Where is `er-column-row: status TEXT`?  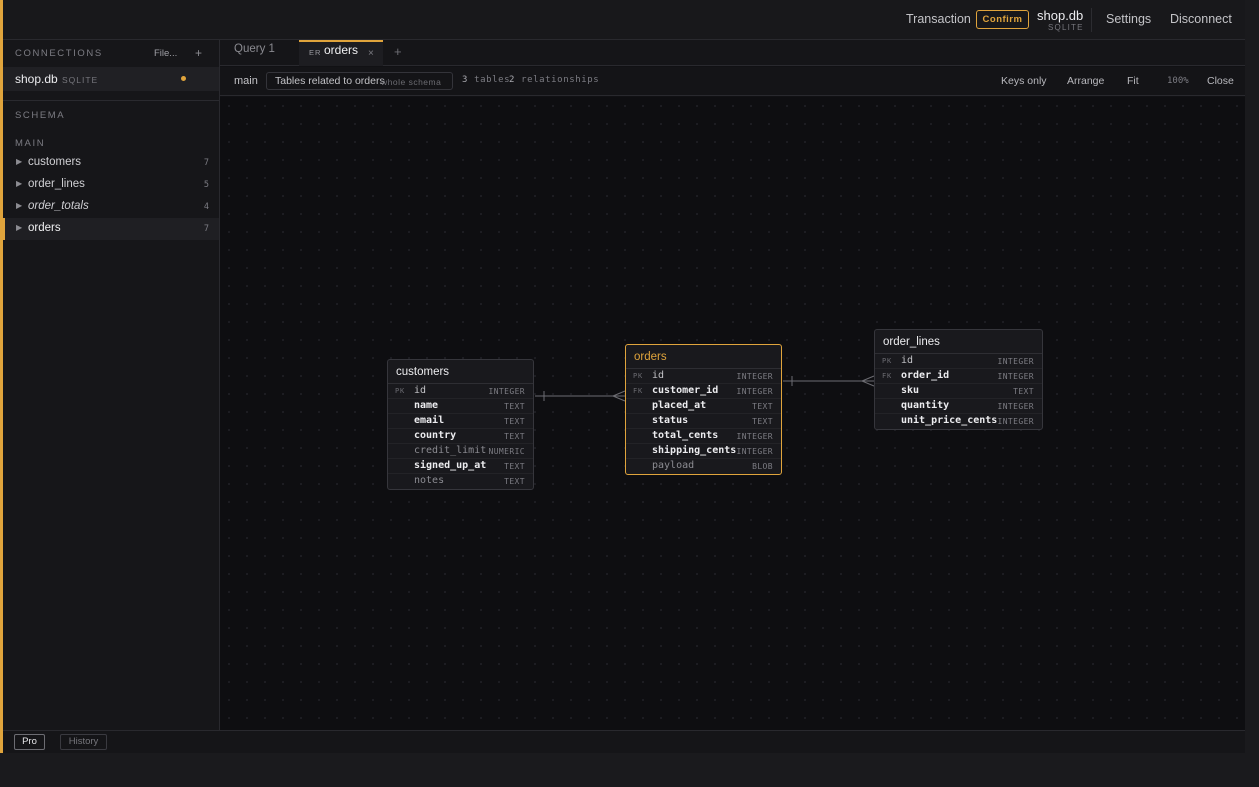
er-column-row: status TEXT is located at coordinates (703, 421).